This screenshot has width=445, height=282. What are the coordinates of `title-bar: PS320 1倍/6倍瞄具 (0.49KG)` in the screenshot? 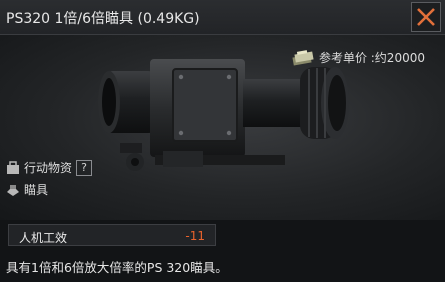 It's located at (222, 17).